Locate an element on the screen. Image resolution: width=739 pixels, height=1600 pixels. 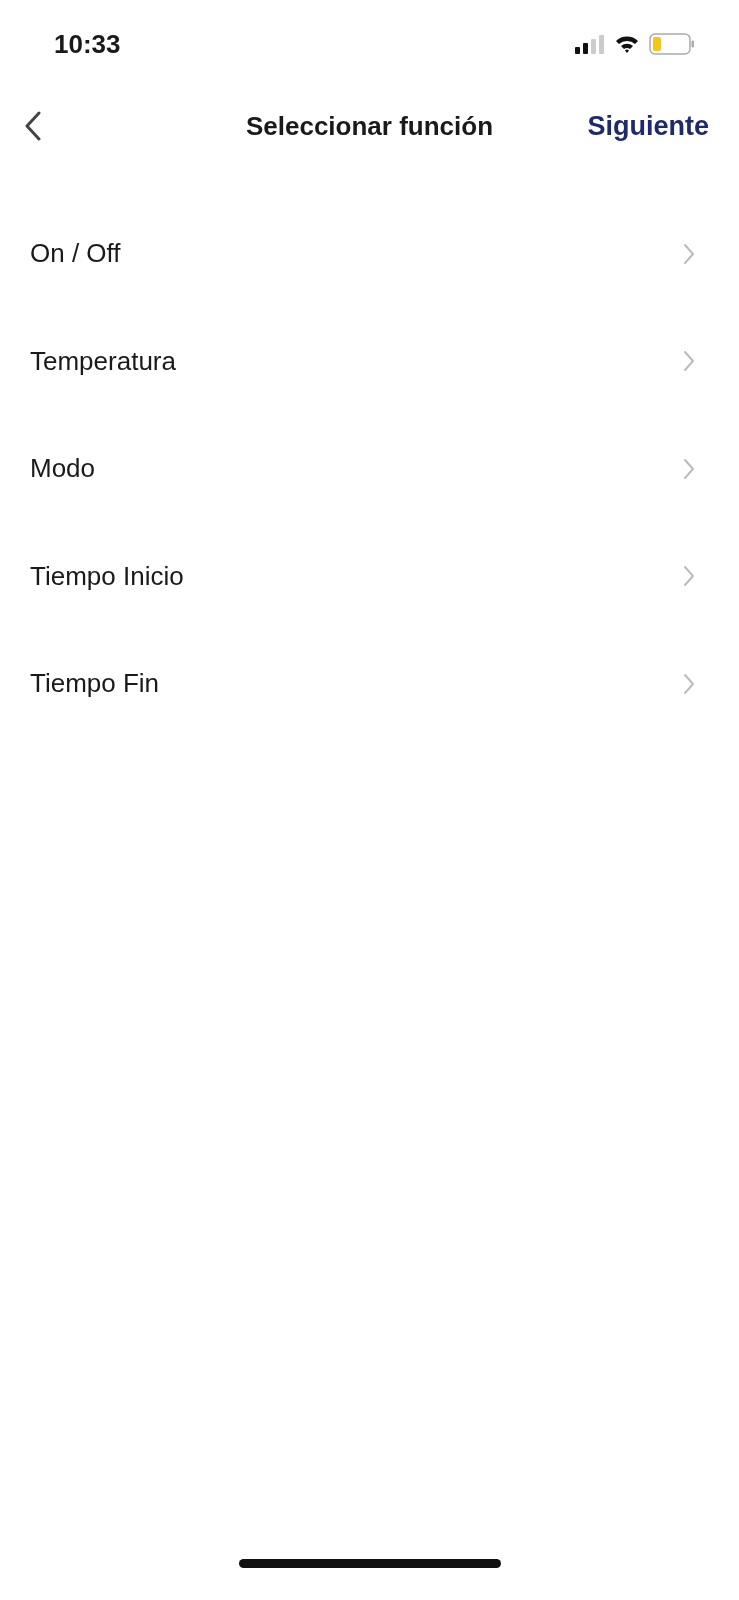
page-title: Seleccionar función is located at coordinates (369, 126).